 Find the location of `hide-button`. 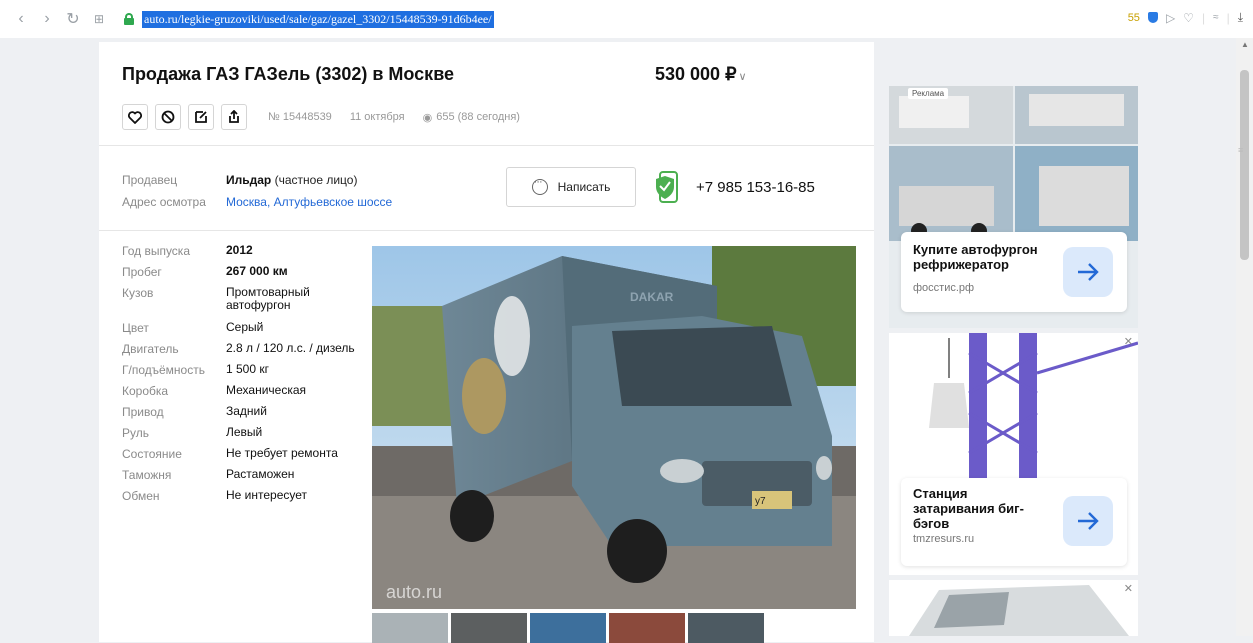

hide-button is located at coordinates (168, 117).